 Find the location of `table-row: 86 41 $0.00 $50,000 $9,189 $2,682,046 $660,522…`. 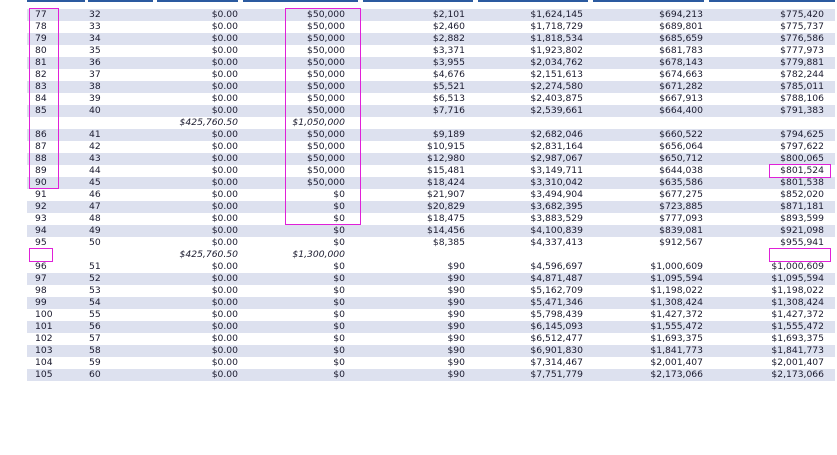

table-row: 86 41 $0.00 $50,000 $9,189 $2,682,046 $660,522… is located at coordinates (431, 135).